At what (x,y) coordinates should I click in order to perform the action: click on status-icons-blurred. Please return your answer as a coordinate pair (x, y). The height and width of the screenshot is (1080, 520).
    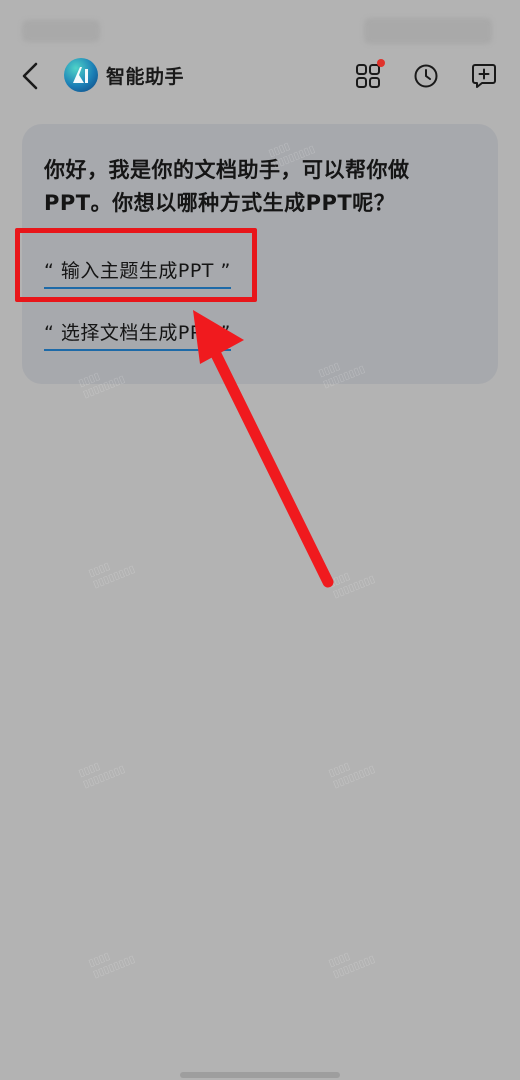
    Looking at the image, I should click on (428, 31).